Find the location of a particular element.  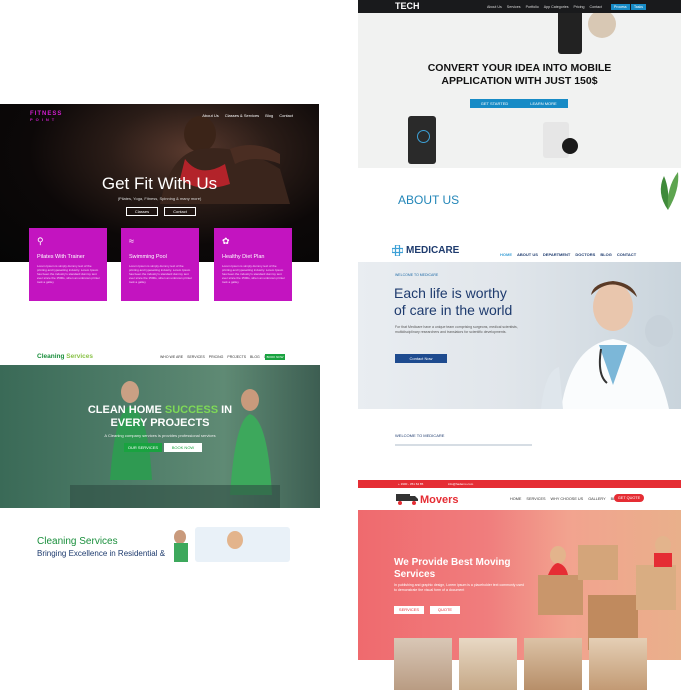

cleaning-logo: Cleaning Services is located at coordinates (65, 356).